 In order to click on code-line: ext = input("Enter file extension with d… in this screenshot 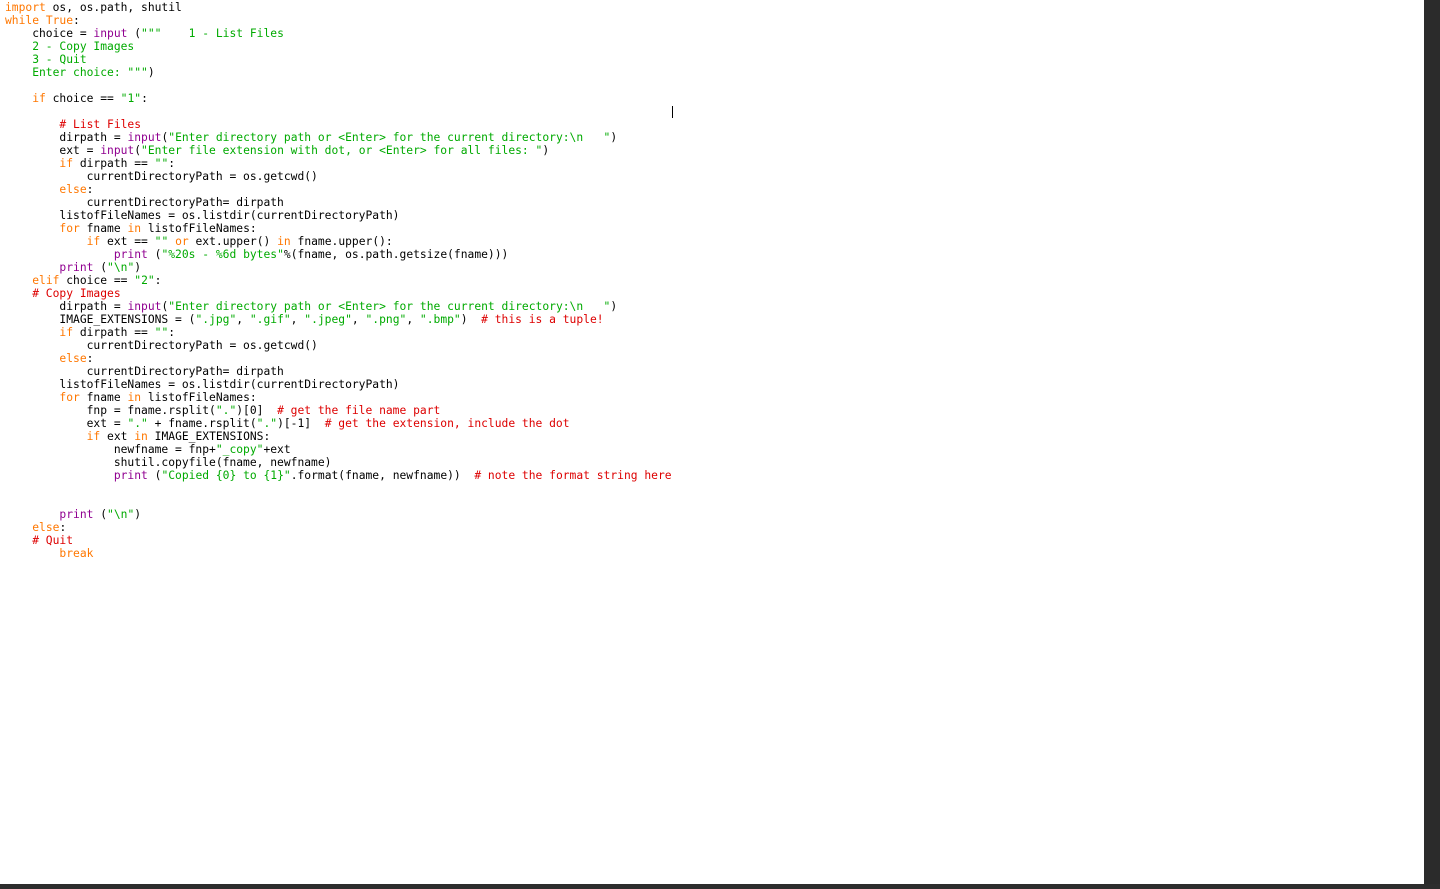, I will do `click(338, 150)`.